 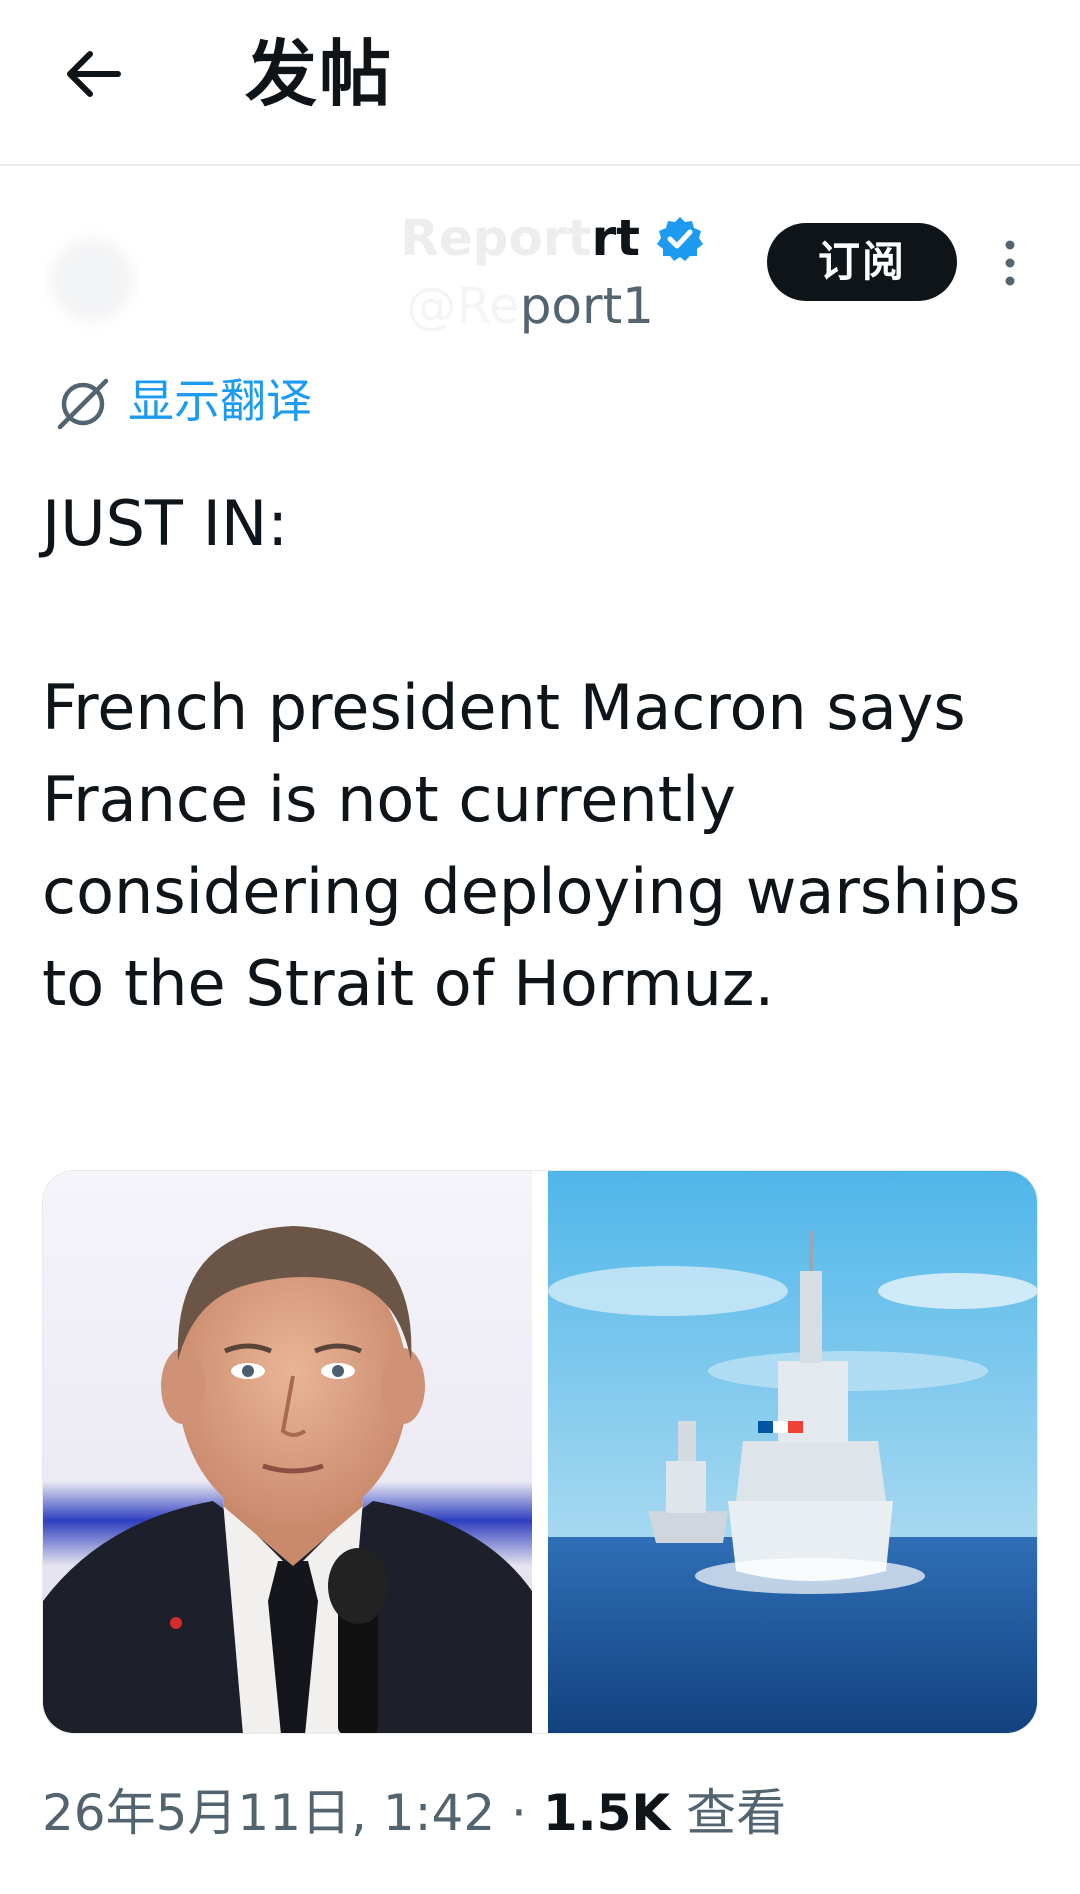 What do you see at coordinates (736, 1813) in the screenshot?
I see `views-label: 查看` at bounding box center [736, 1813].